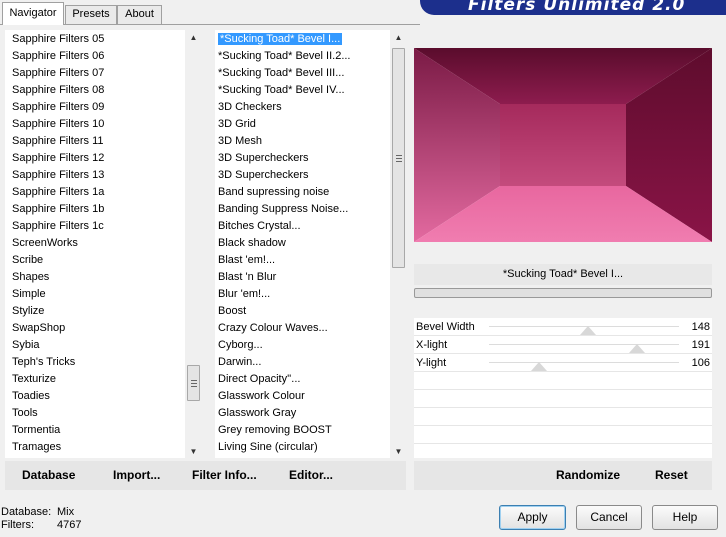 The height and width of the screenshot is (537, 726). Describe the element at coordinates (445, 327) in the screenshot. I see `param-label: Bevel Width` at that location.